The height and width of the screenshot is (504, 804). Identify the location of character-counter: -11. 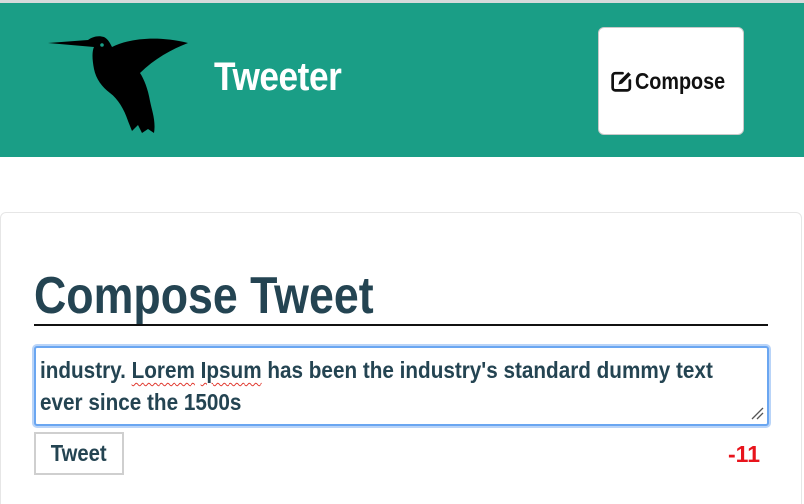
(744, 454).